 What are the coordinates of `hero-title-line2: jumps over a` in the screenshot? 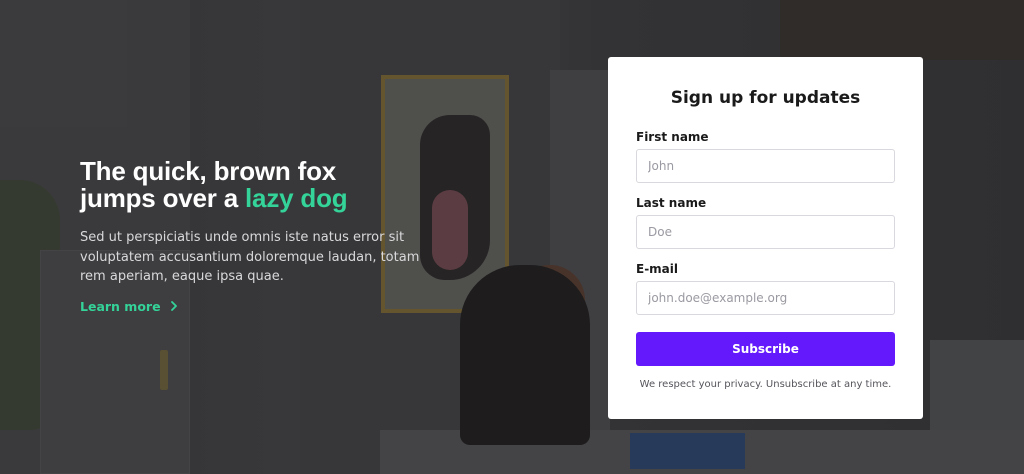 It's located at (163, 198).